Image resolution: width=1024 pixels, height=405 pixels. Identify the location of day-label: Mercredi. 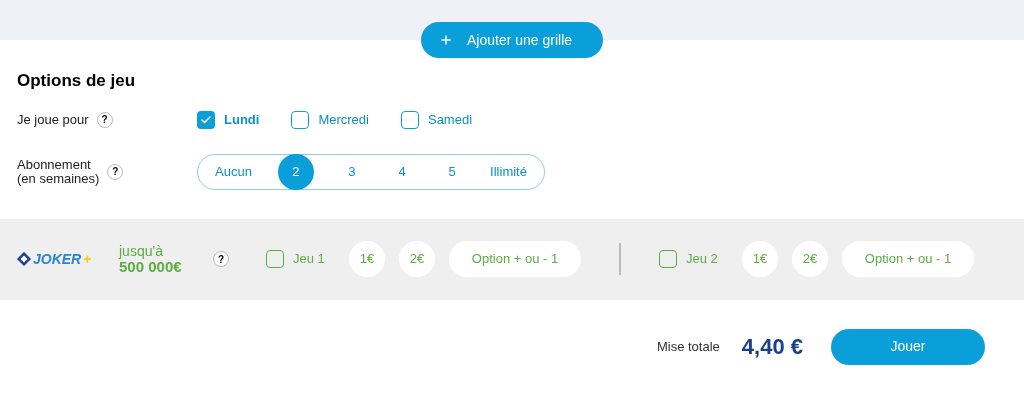
(343, 119).